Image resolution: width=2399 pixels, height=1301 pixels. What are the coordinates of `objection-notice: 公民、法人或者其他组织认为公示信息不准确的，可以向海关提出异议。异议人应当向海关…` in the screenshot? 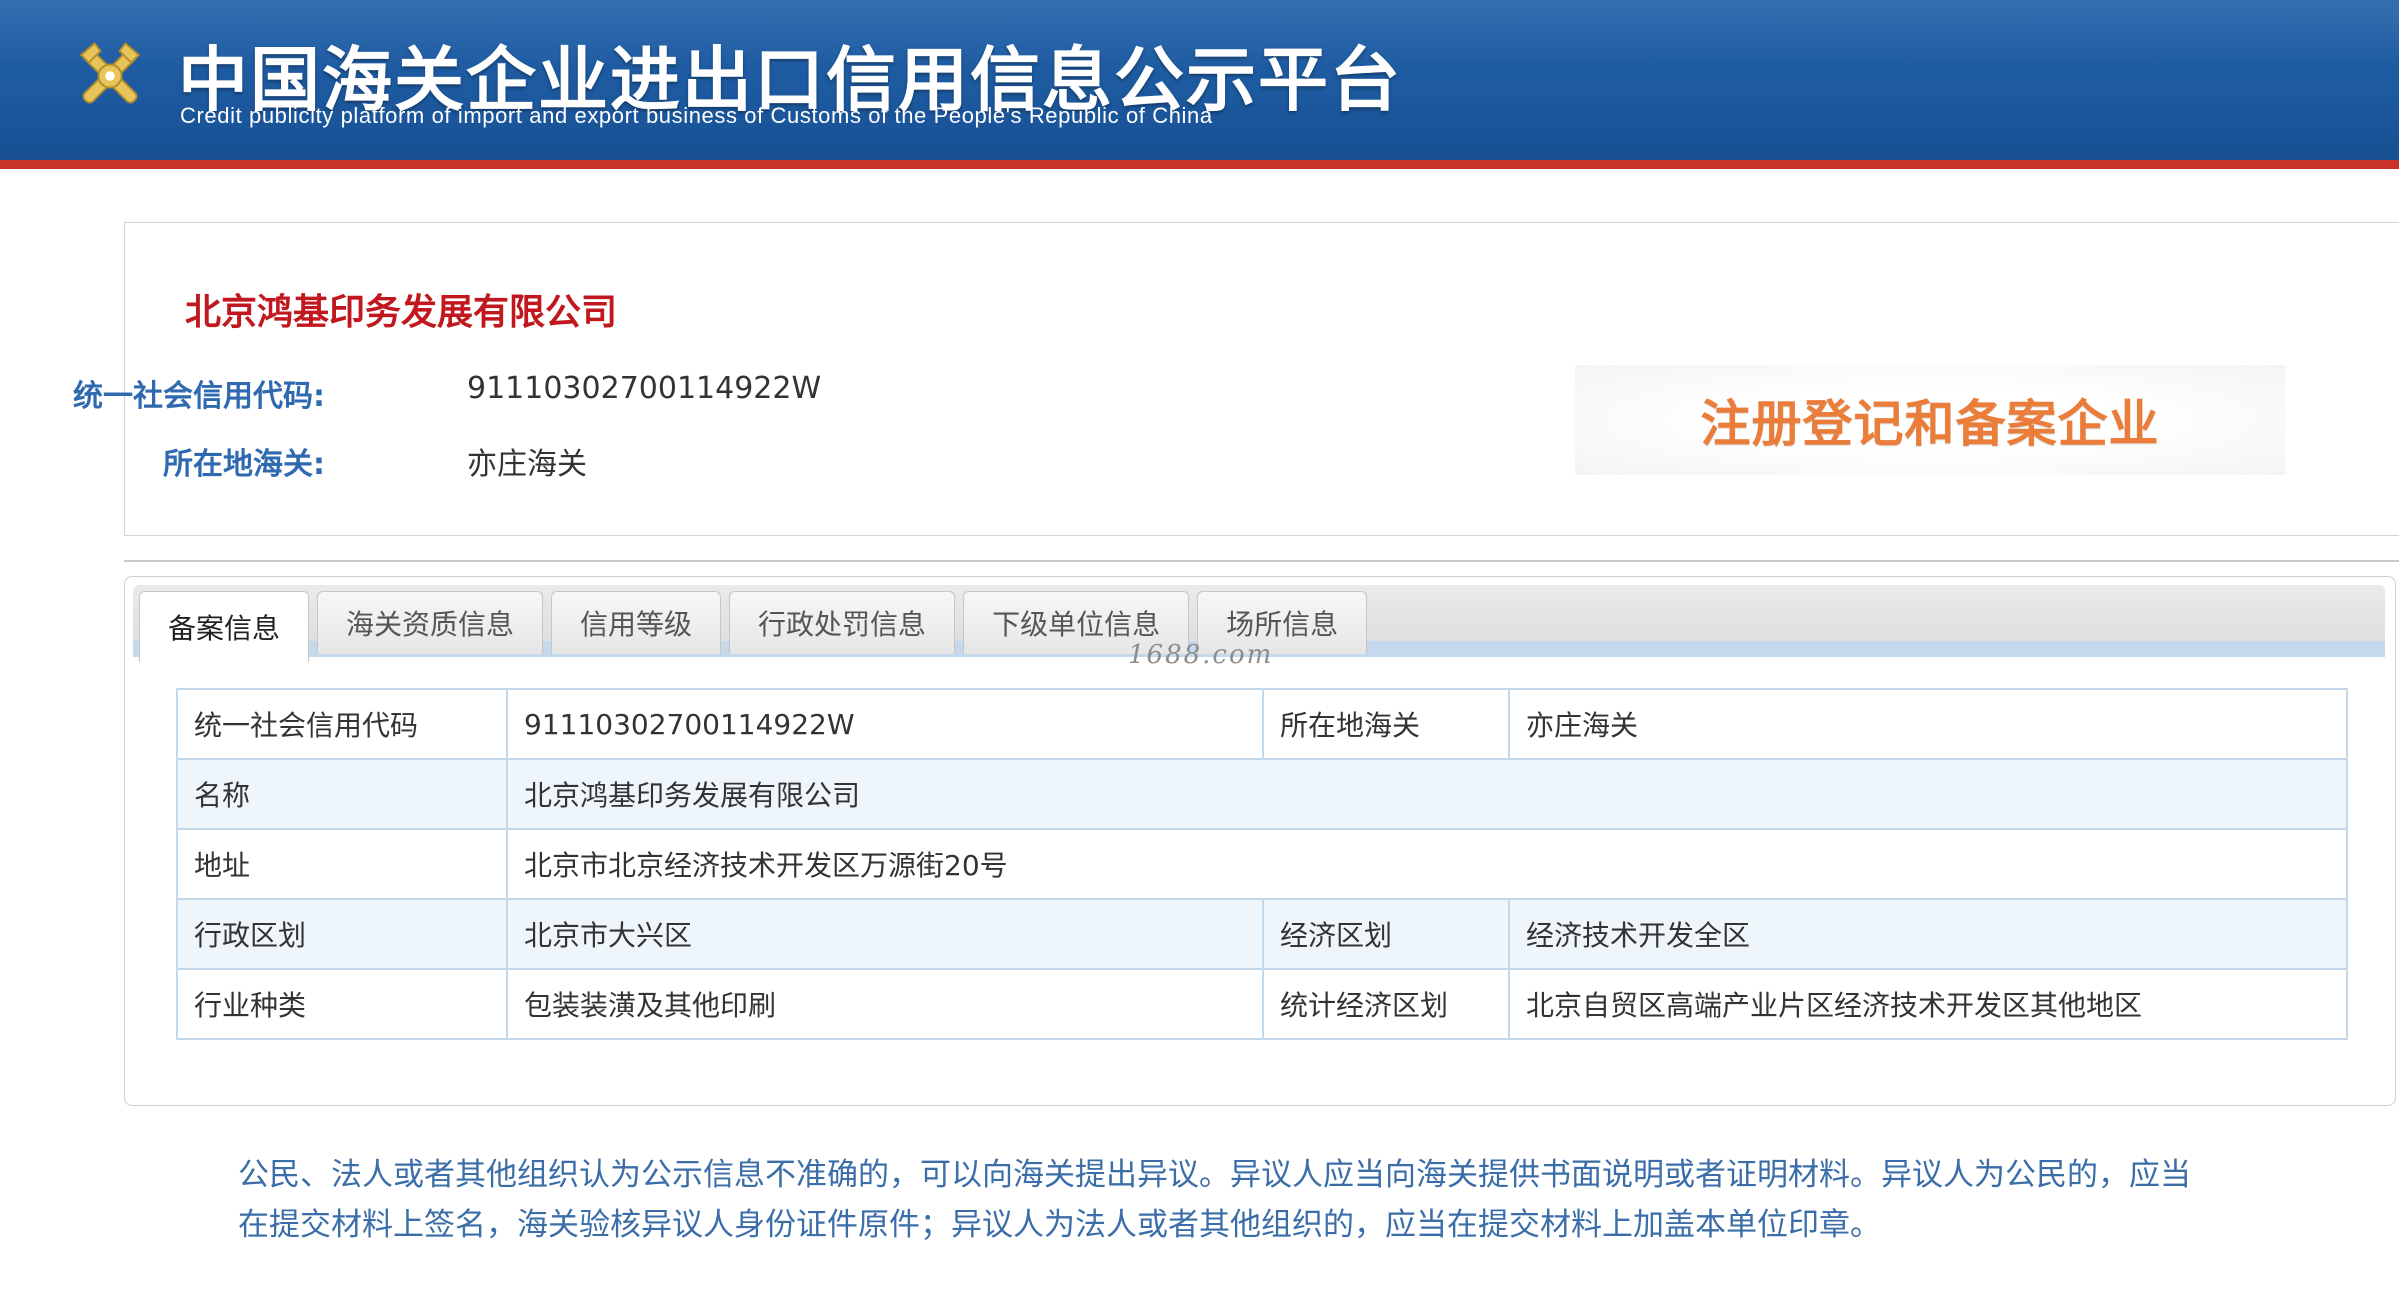 It's located at (1258, 1200).